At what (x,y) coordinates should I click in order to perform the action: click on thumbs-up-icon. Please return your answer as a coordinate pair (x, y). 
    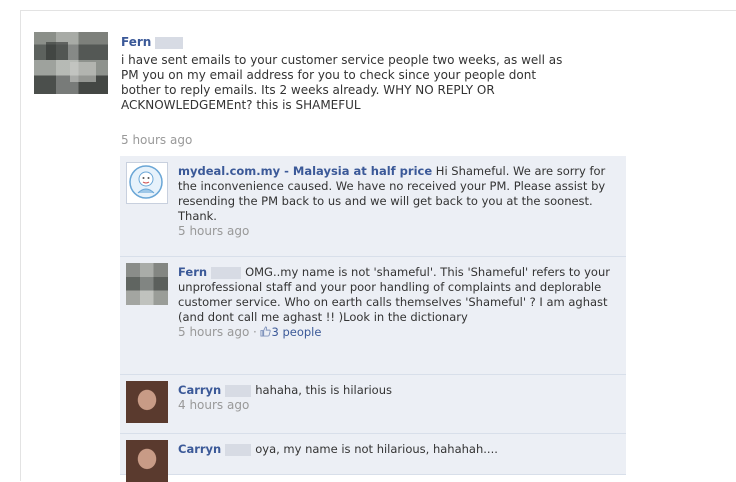
    Looking at the image, I should click on (266, 332).